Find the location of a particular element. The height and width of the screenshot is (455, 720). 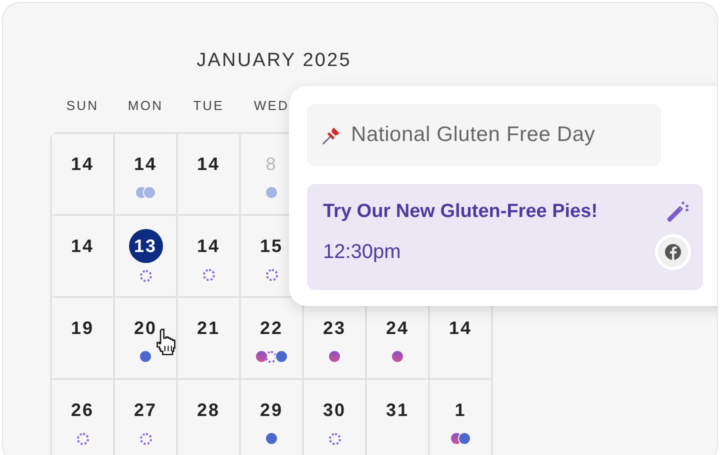

day-number: 22 is located at coordinates (271, 328).